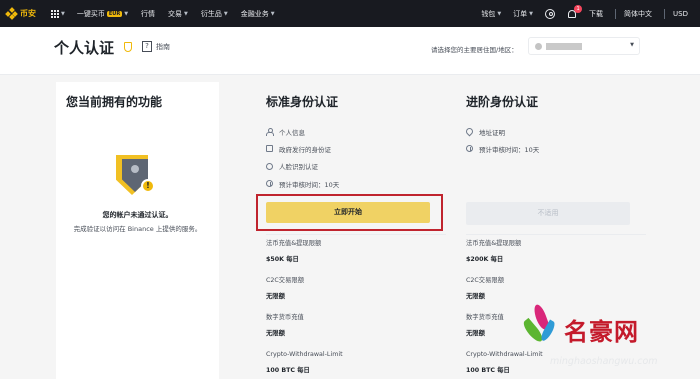 The width and height of the screenshot is (700, 379). I want to click on warning-icon: !, so click(148, 186).